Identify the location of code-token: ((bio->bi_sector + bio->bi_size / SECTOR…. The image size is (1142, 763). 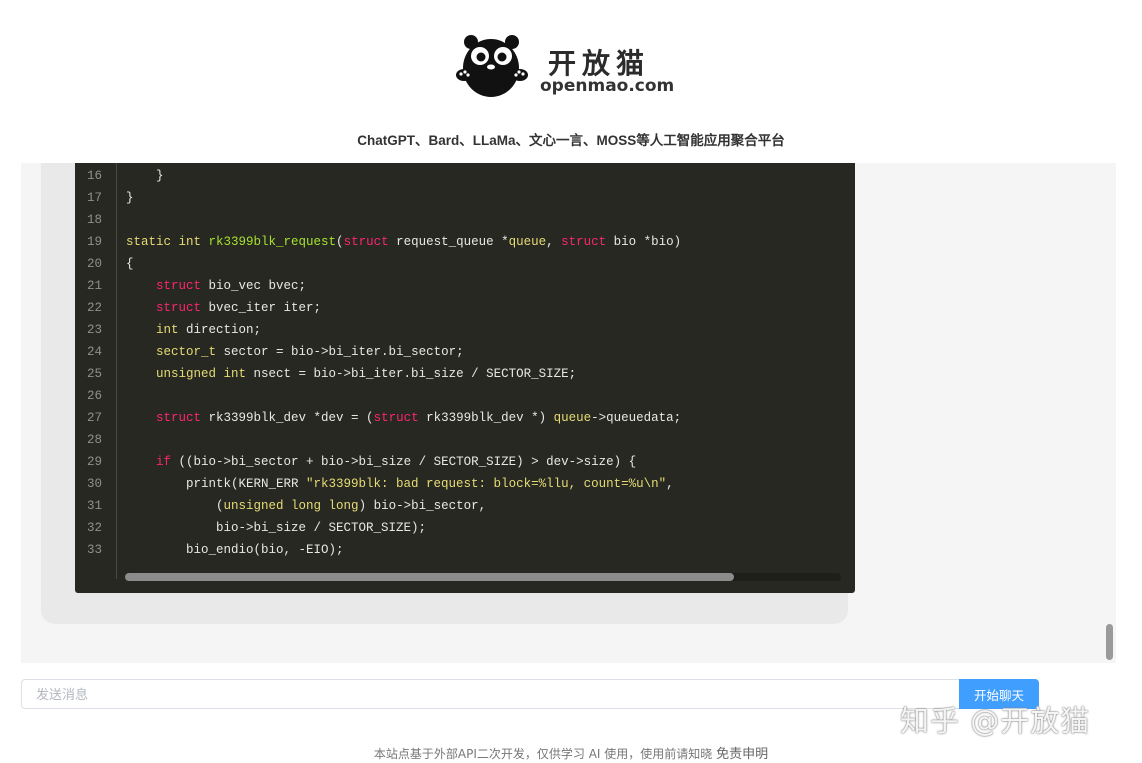
(404, 462).